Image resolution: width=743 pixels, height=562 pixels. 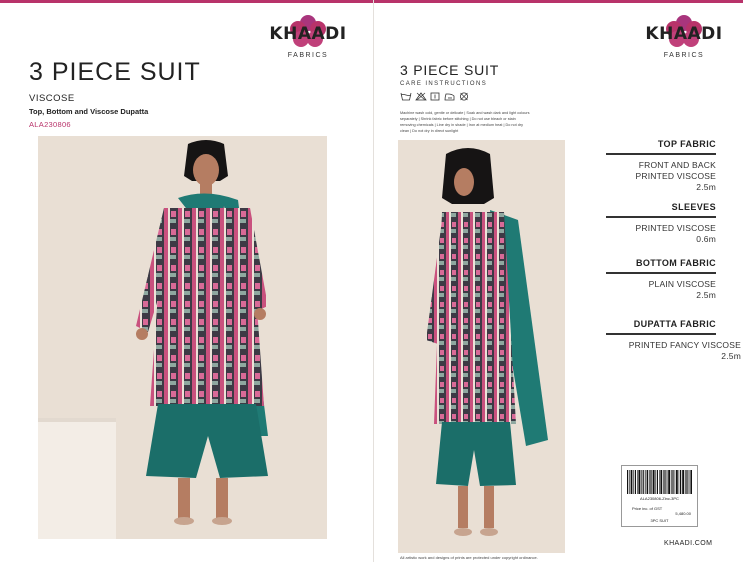 I want to click on tag-sku: ALA230806-Zinc-3PC, so click(x=659, y=498).